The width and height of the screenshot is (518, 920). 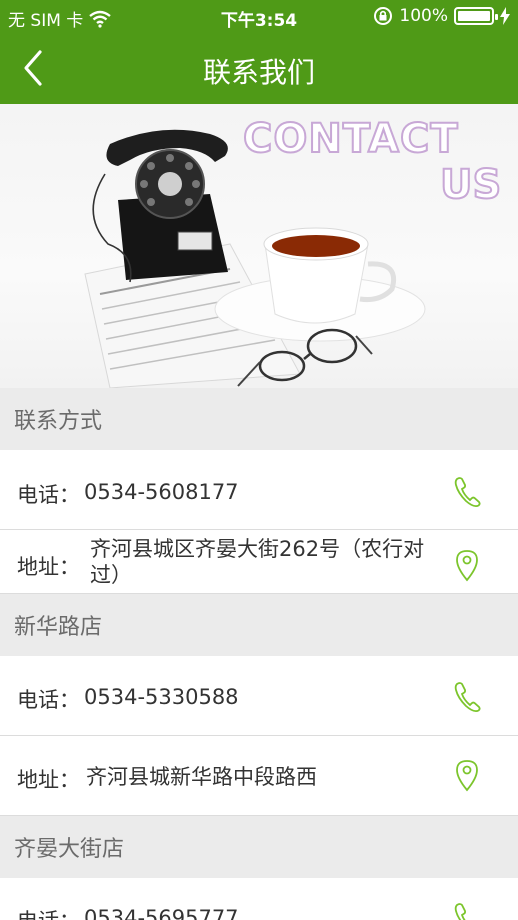 I want to click on section-header: 新华路店, so click(x=259, y=625).